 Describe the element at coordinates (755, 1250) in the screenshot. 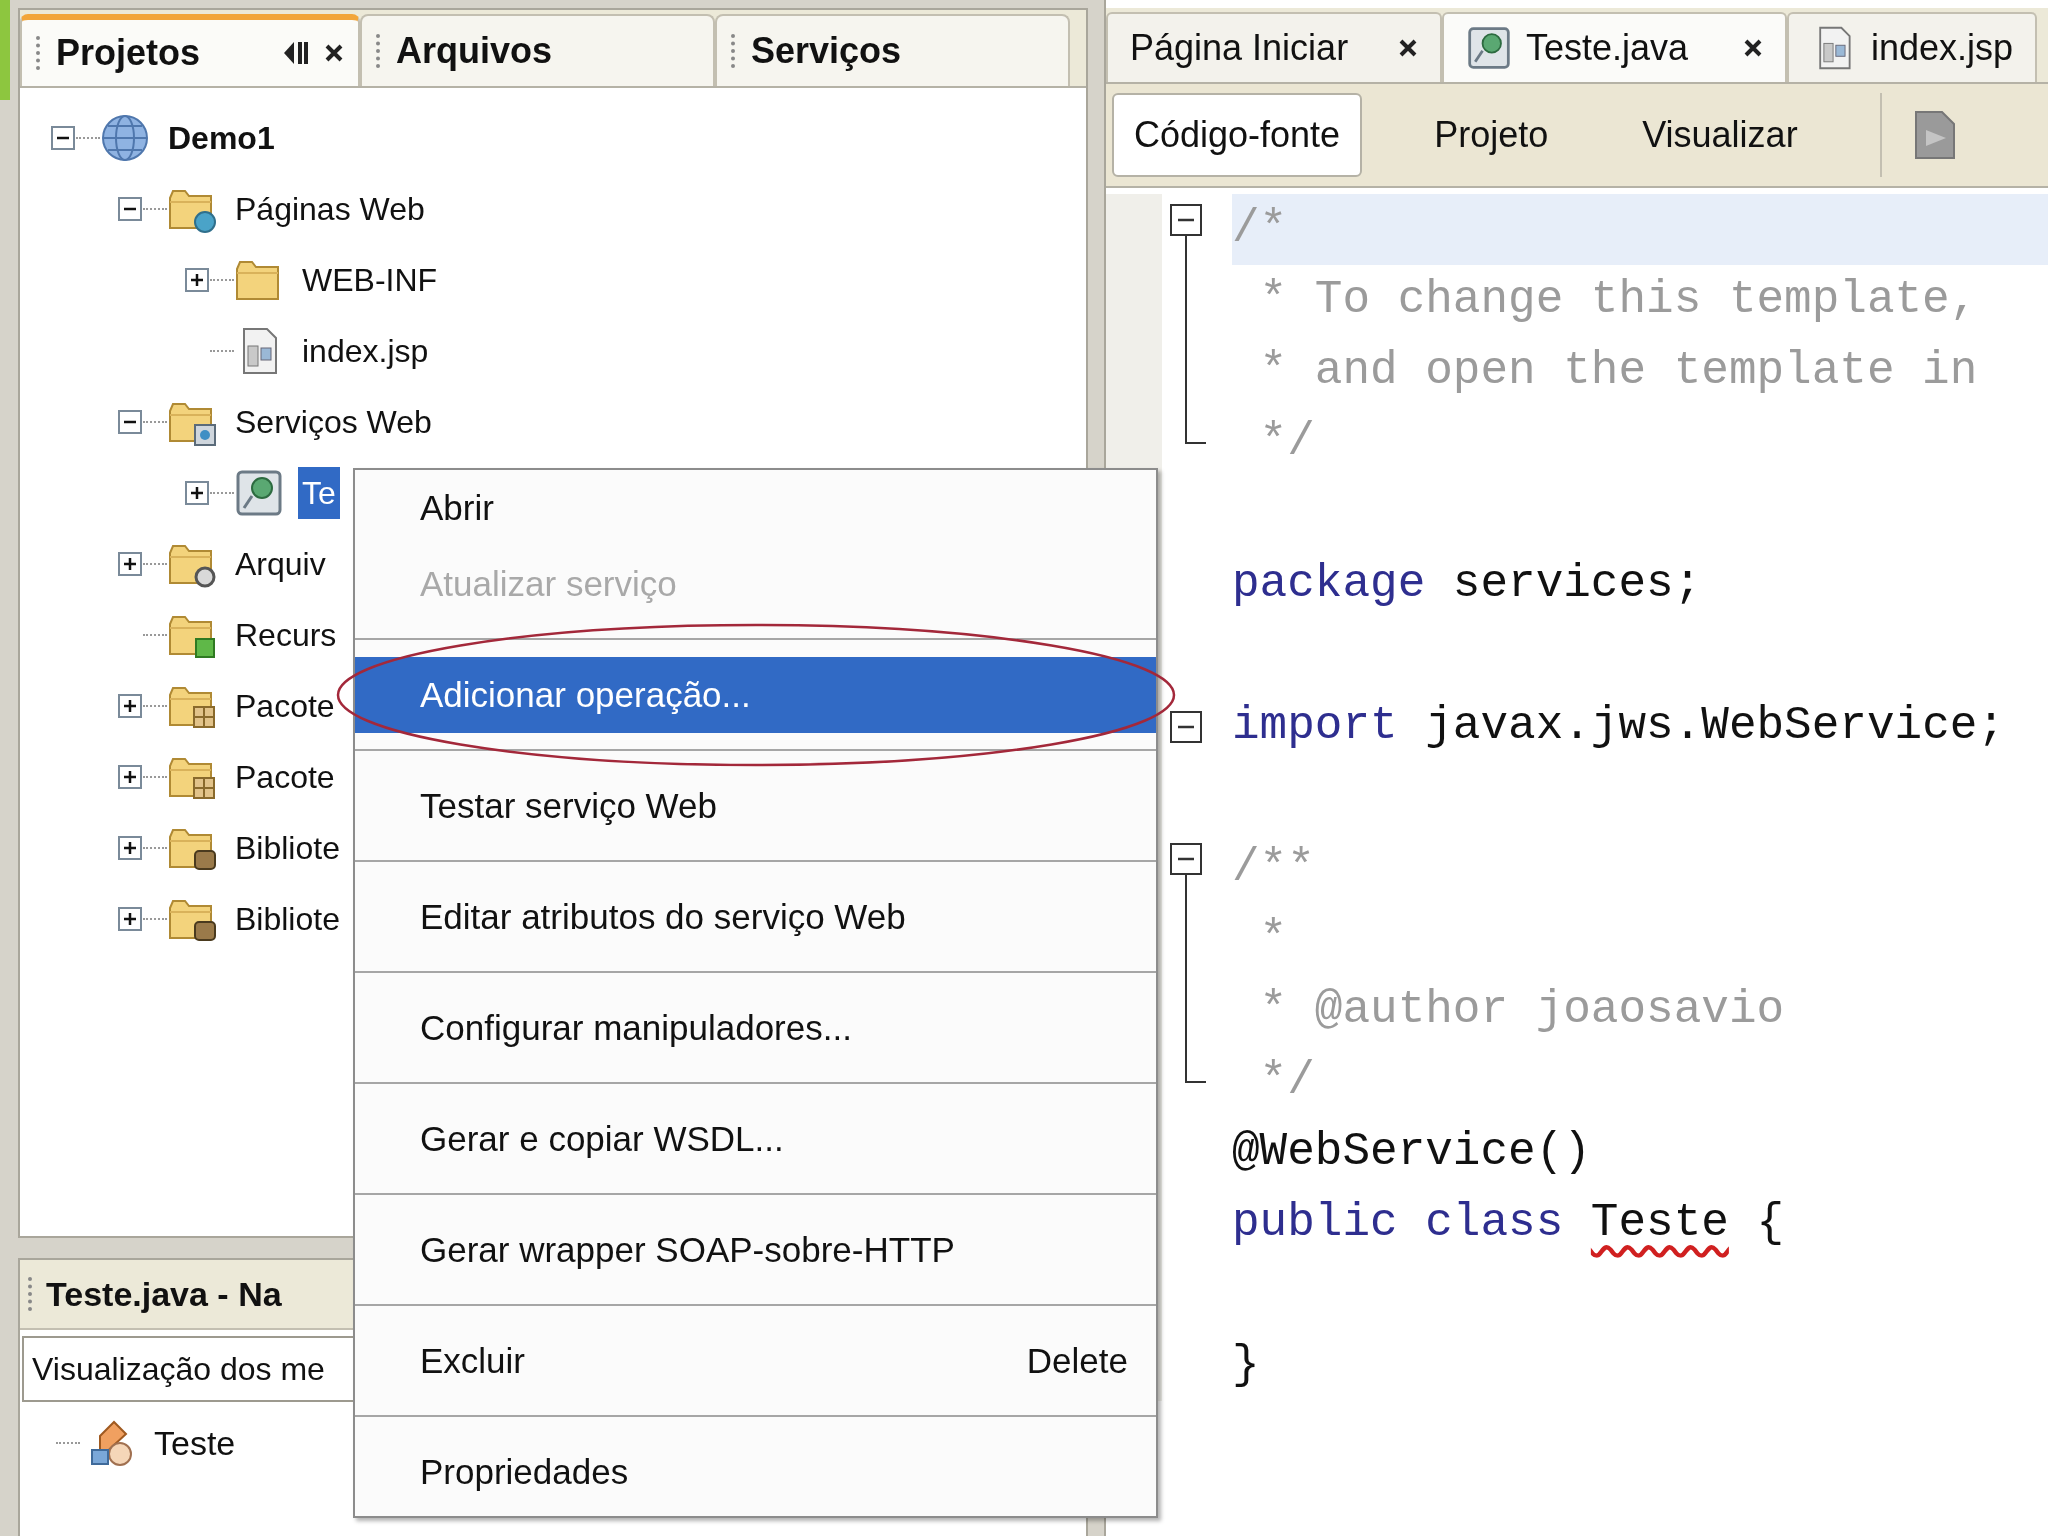

I see `menu-item: Gerar wrapper SOAP-sobre-HTTP` at that location.